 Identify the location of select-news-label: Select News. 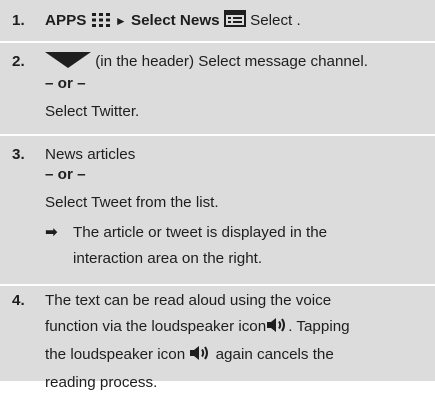
(175, 20).